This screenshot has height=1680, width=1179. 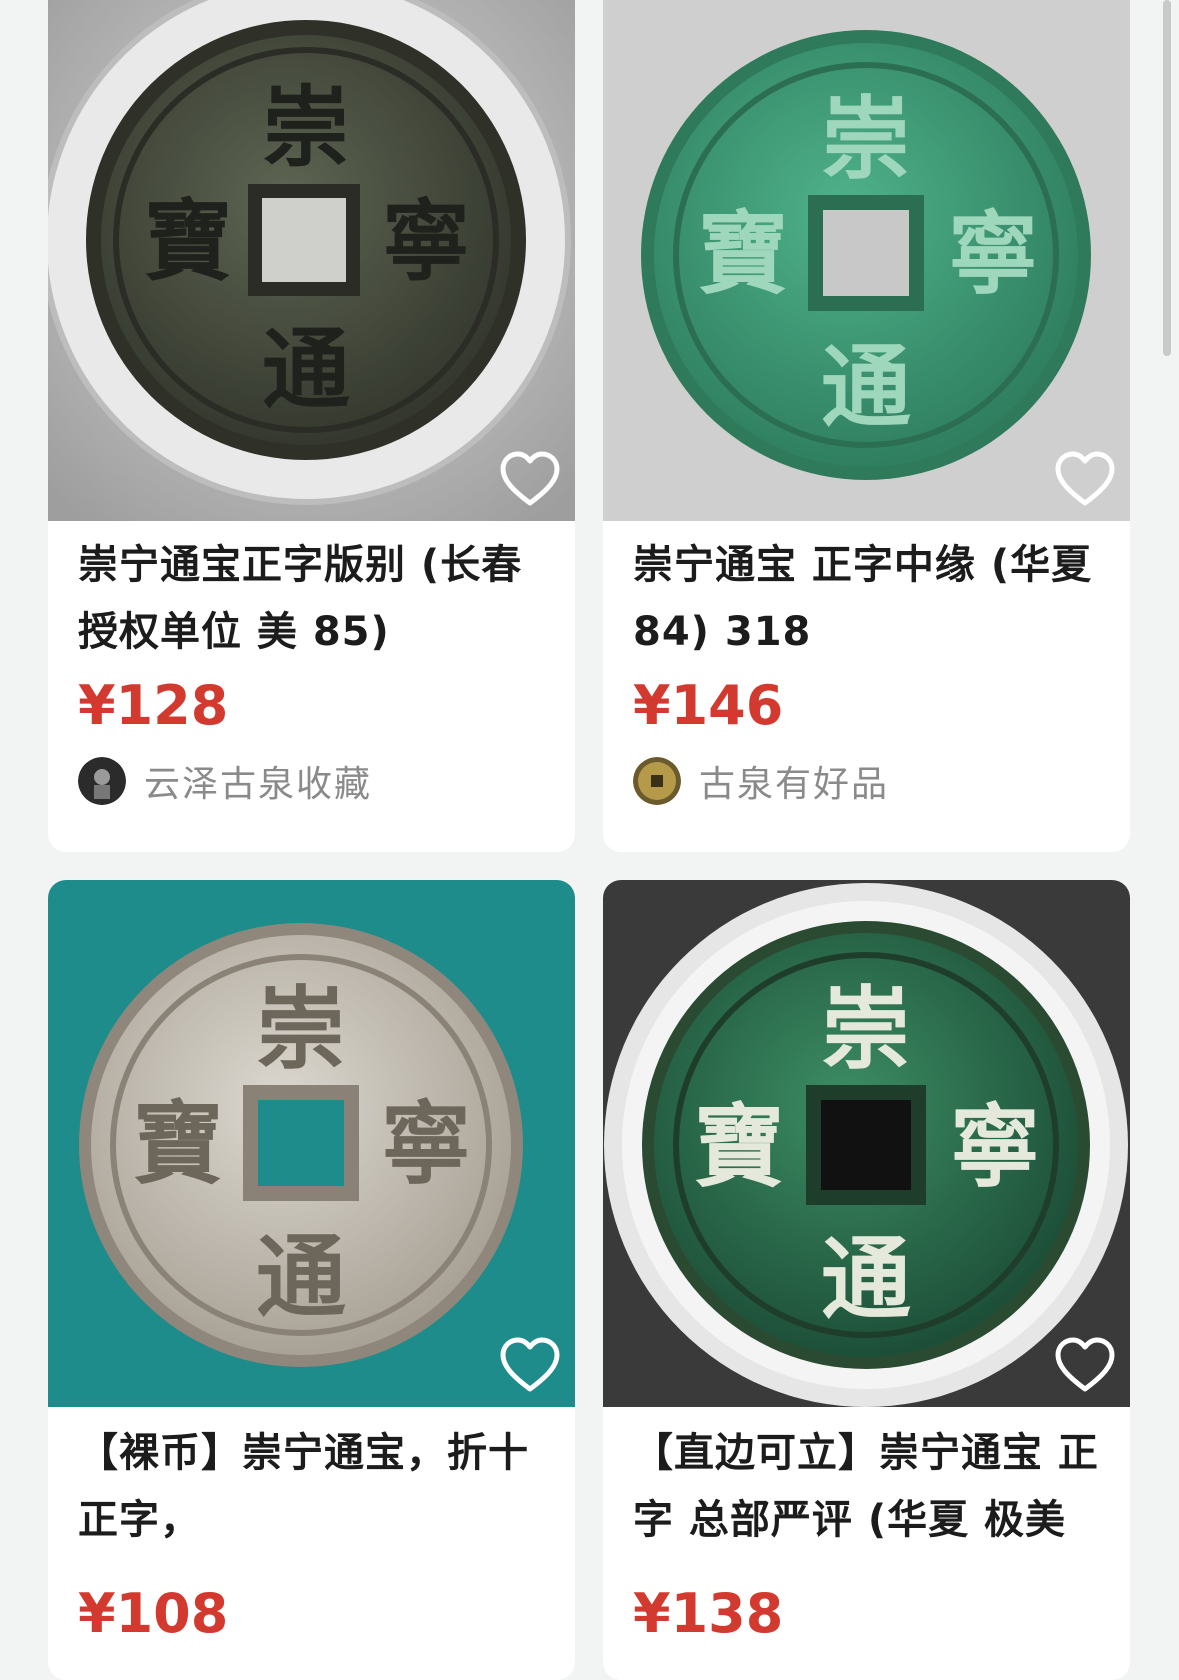 I want to click on scrollbar, so click(x=1167, y=178).